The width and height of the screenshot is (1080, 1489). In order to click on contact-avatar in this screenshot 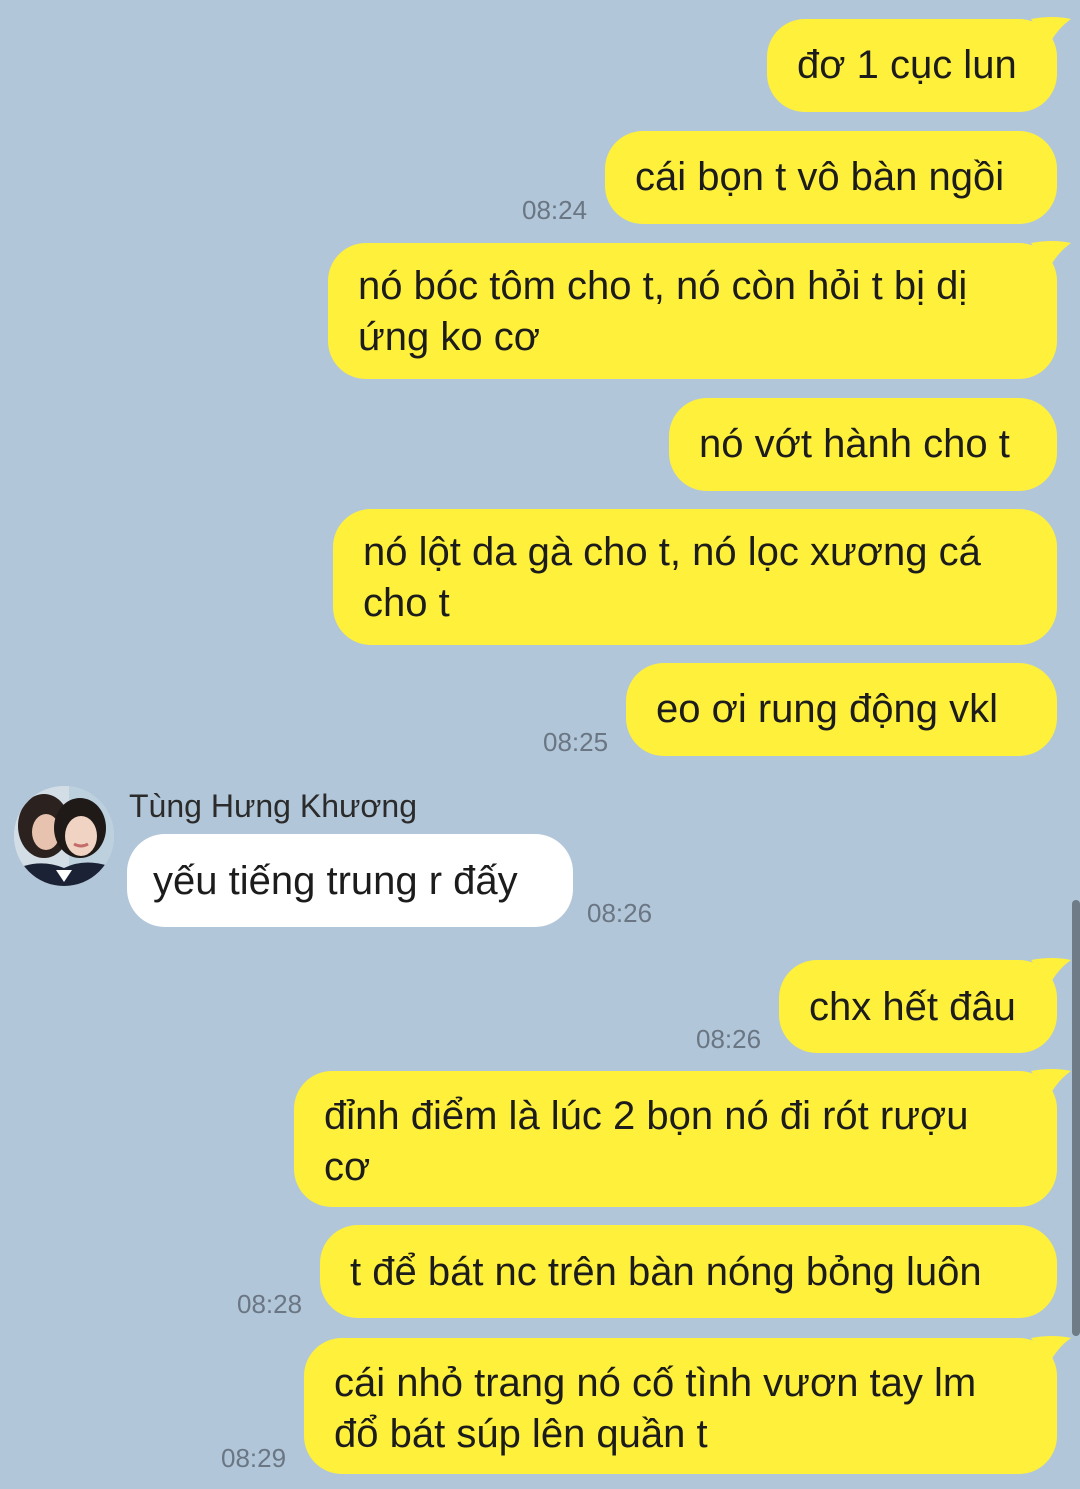, I will do `click(64, 836)`.